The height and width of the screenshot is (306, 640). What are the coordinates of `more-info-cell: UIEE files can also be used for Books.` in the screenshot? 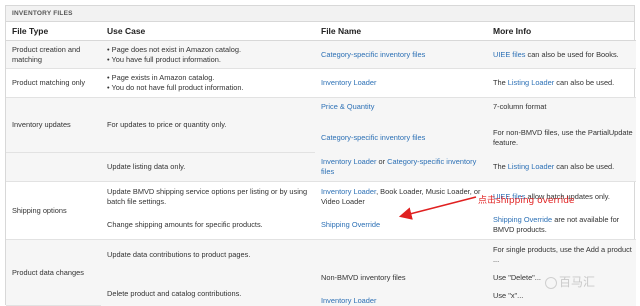 It's located at (561, 54).